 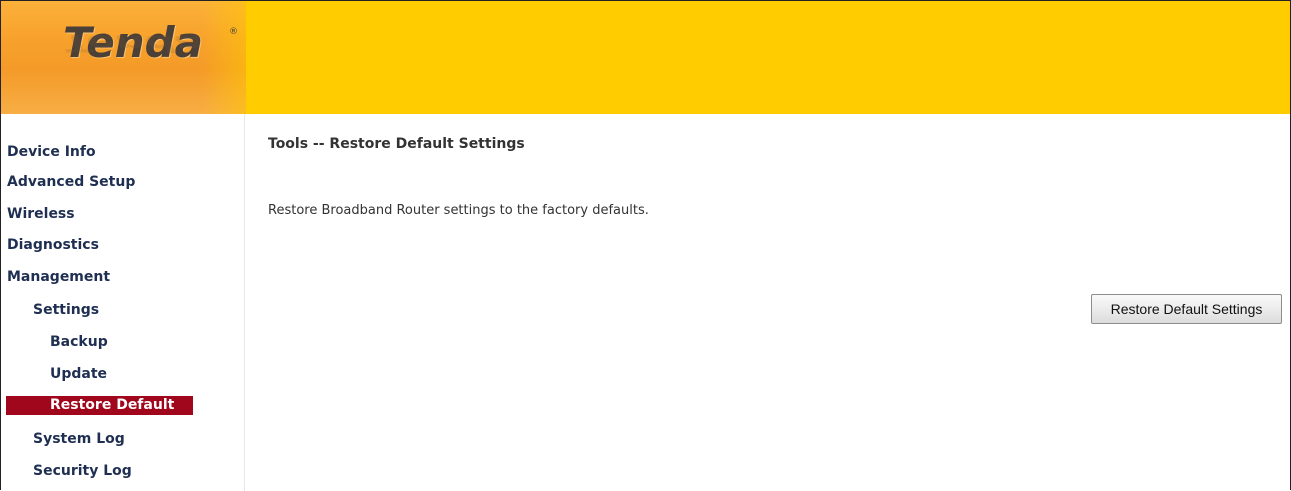 I want to click on sidebar-item-diagnostics: Diagnostics, so click(x=53, y=245).